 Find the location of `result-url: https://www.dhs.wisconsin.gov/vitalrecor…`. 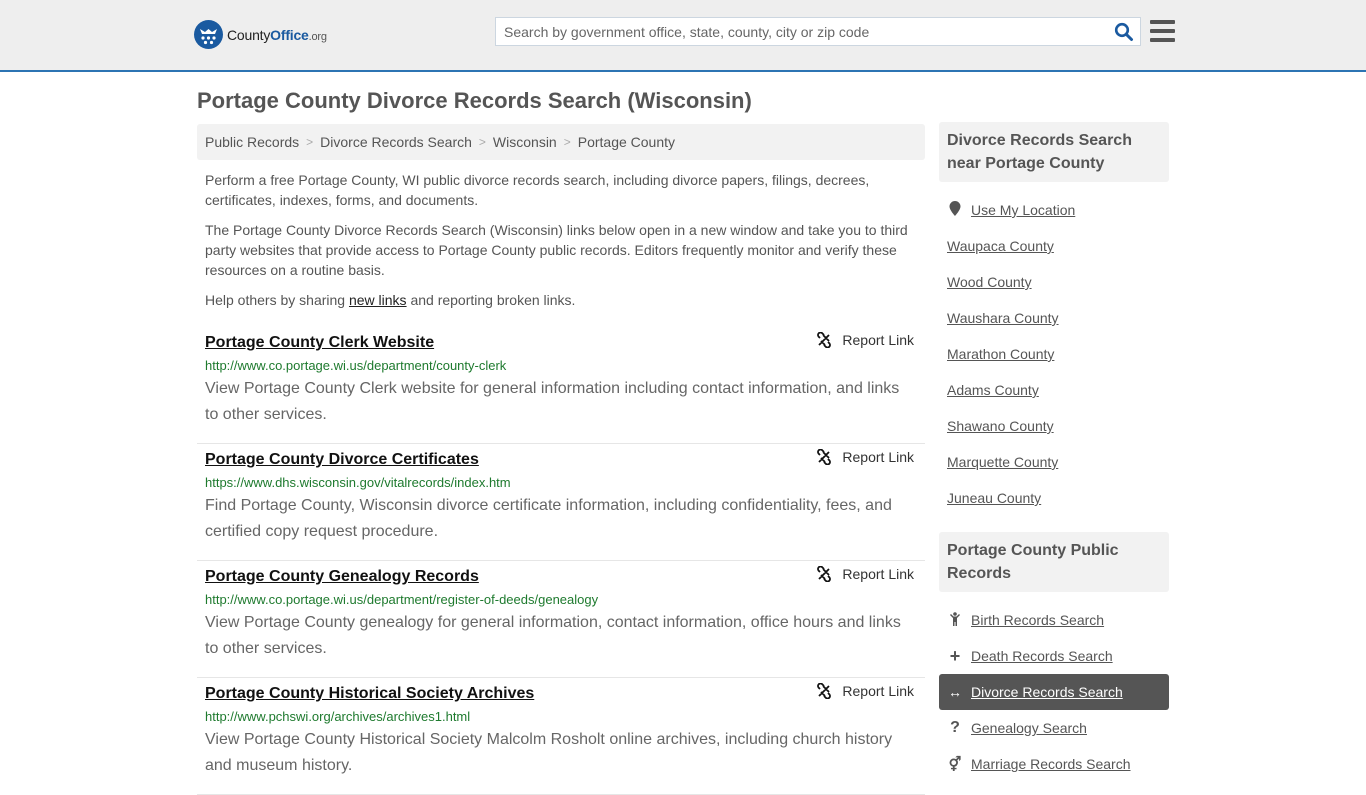

result-url: https://www.dhs.wisconsin.gov/vitalrecor… is located at coordinates (358, 482).